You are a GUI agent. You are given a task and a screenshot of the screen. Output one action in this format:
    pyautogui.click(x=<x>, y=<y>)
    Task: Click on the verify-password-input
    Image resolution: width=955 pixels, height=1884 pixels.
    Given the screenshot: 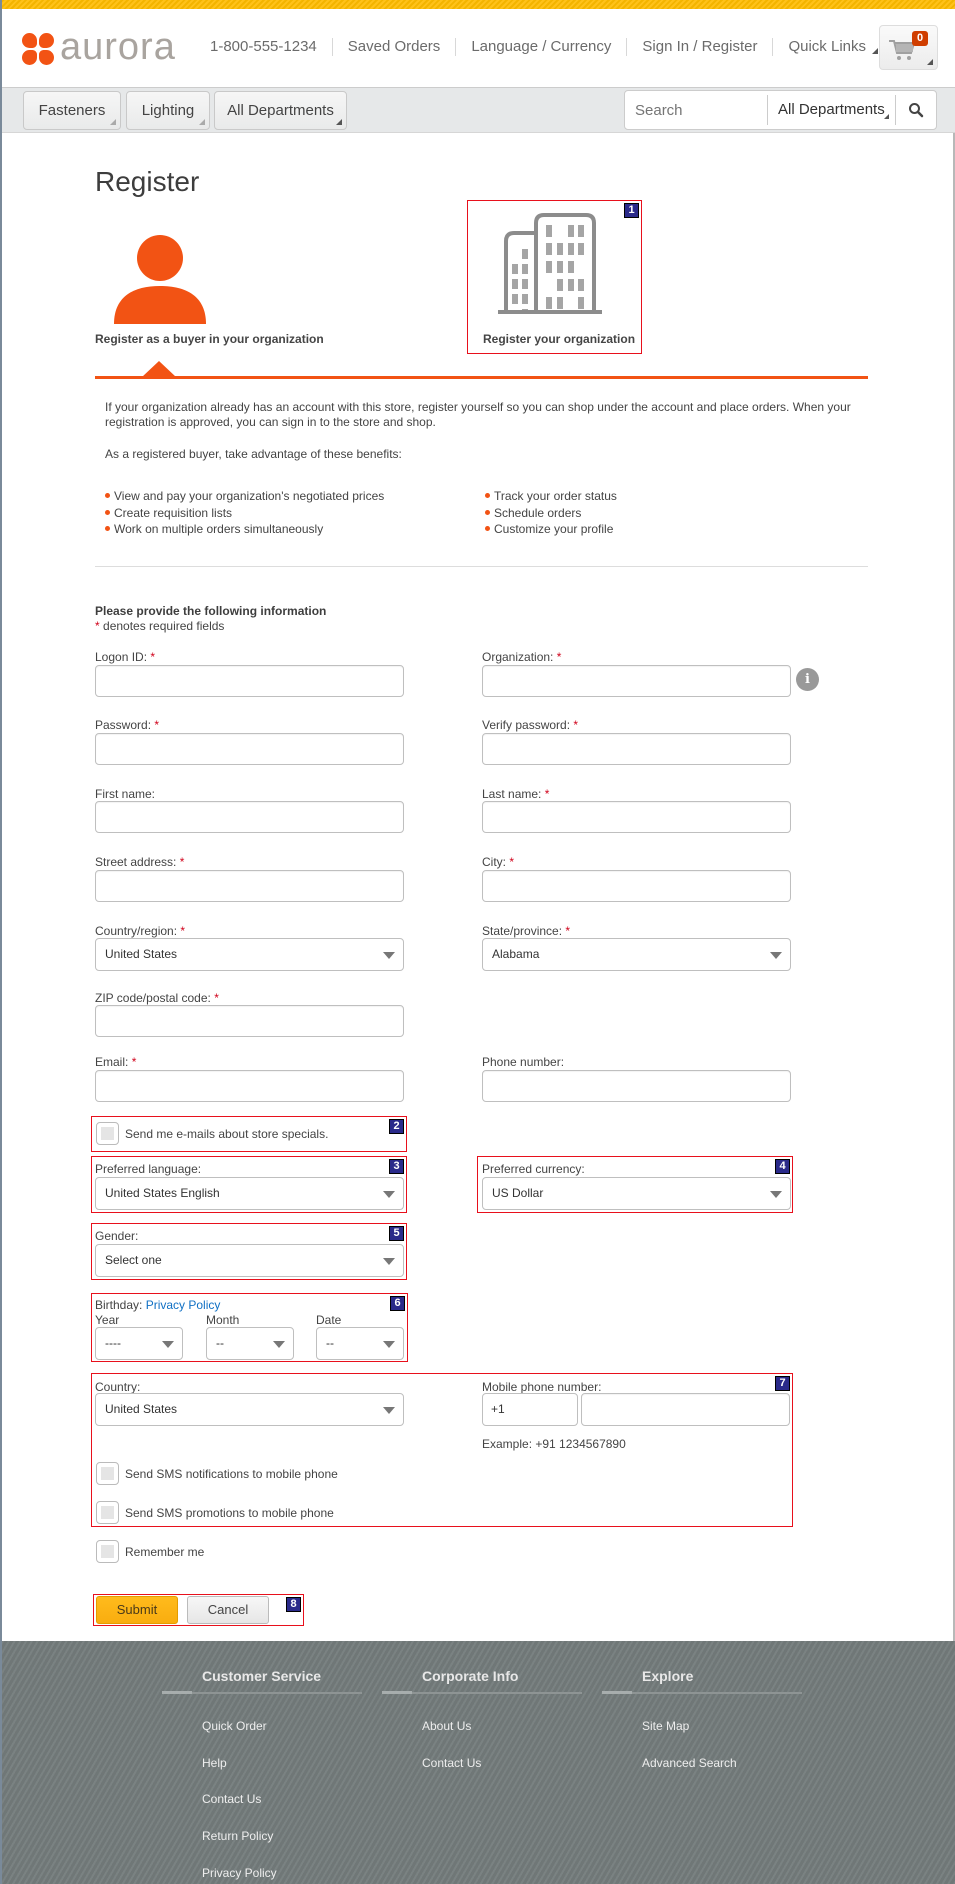 What is the action you would take?
    pyautogui.click(x=636, y=749)
    